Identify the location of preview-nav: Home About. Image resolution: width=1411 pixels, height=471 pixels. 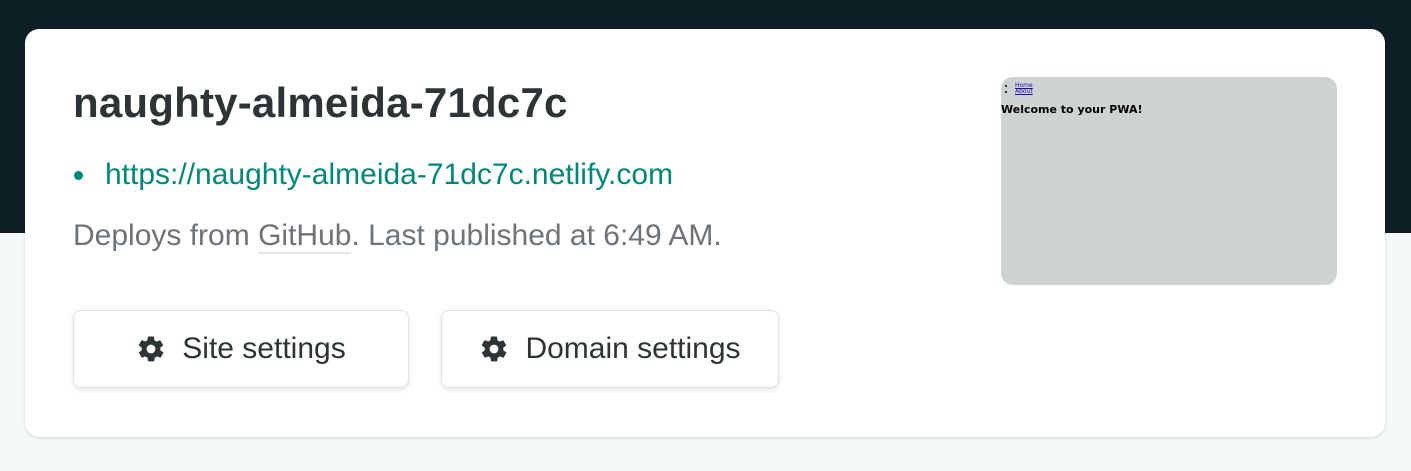
(1024, 89).